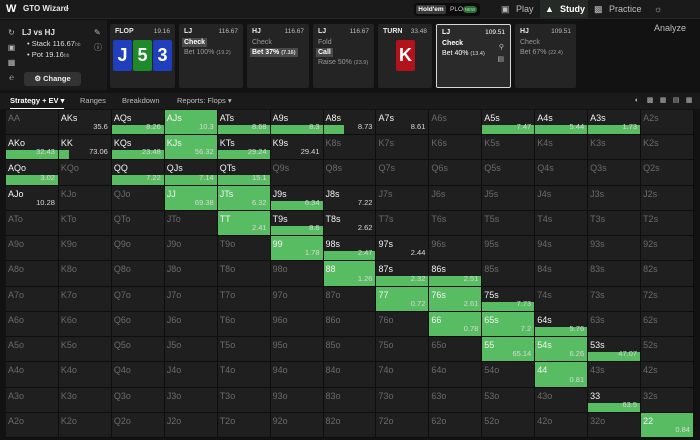 This screenshot has height=440, width=700. What do you see at coordinates (98, 47) in the screenshot?
I see `info-icon: ⓘ` at bounding box center [98, 47].